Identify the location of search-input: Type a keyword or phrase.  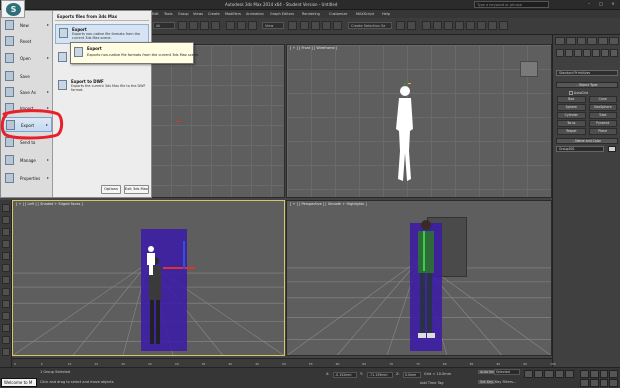
(511, 4).